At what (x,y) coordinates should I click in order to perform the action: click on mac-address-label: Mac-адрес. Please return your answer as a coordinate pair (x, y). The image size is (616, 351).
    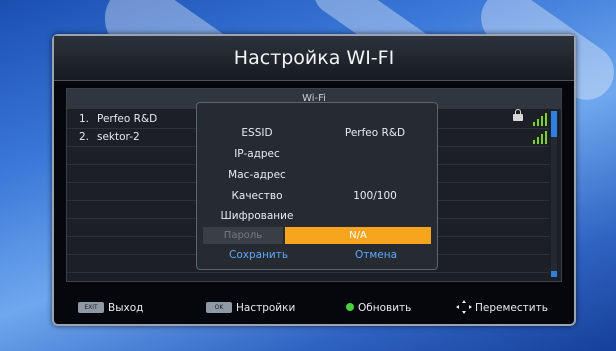
    Looking at the image, I should click on (257, 175).